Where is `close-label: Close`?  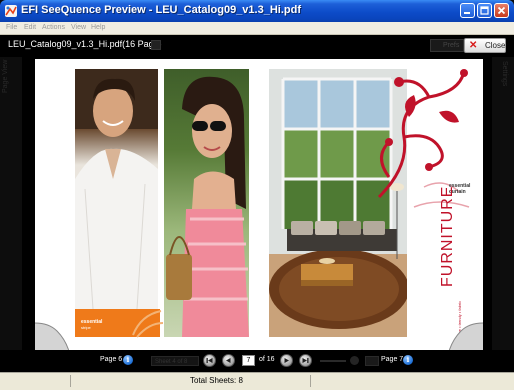 close-label: Close is located at coordinates (495, 45).